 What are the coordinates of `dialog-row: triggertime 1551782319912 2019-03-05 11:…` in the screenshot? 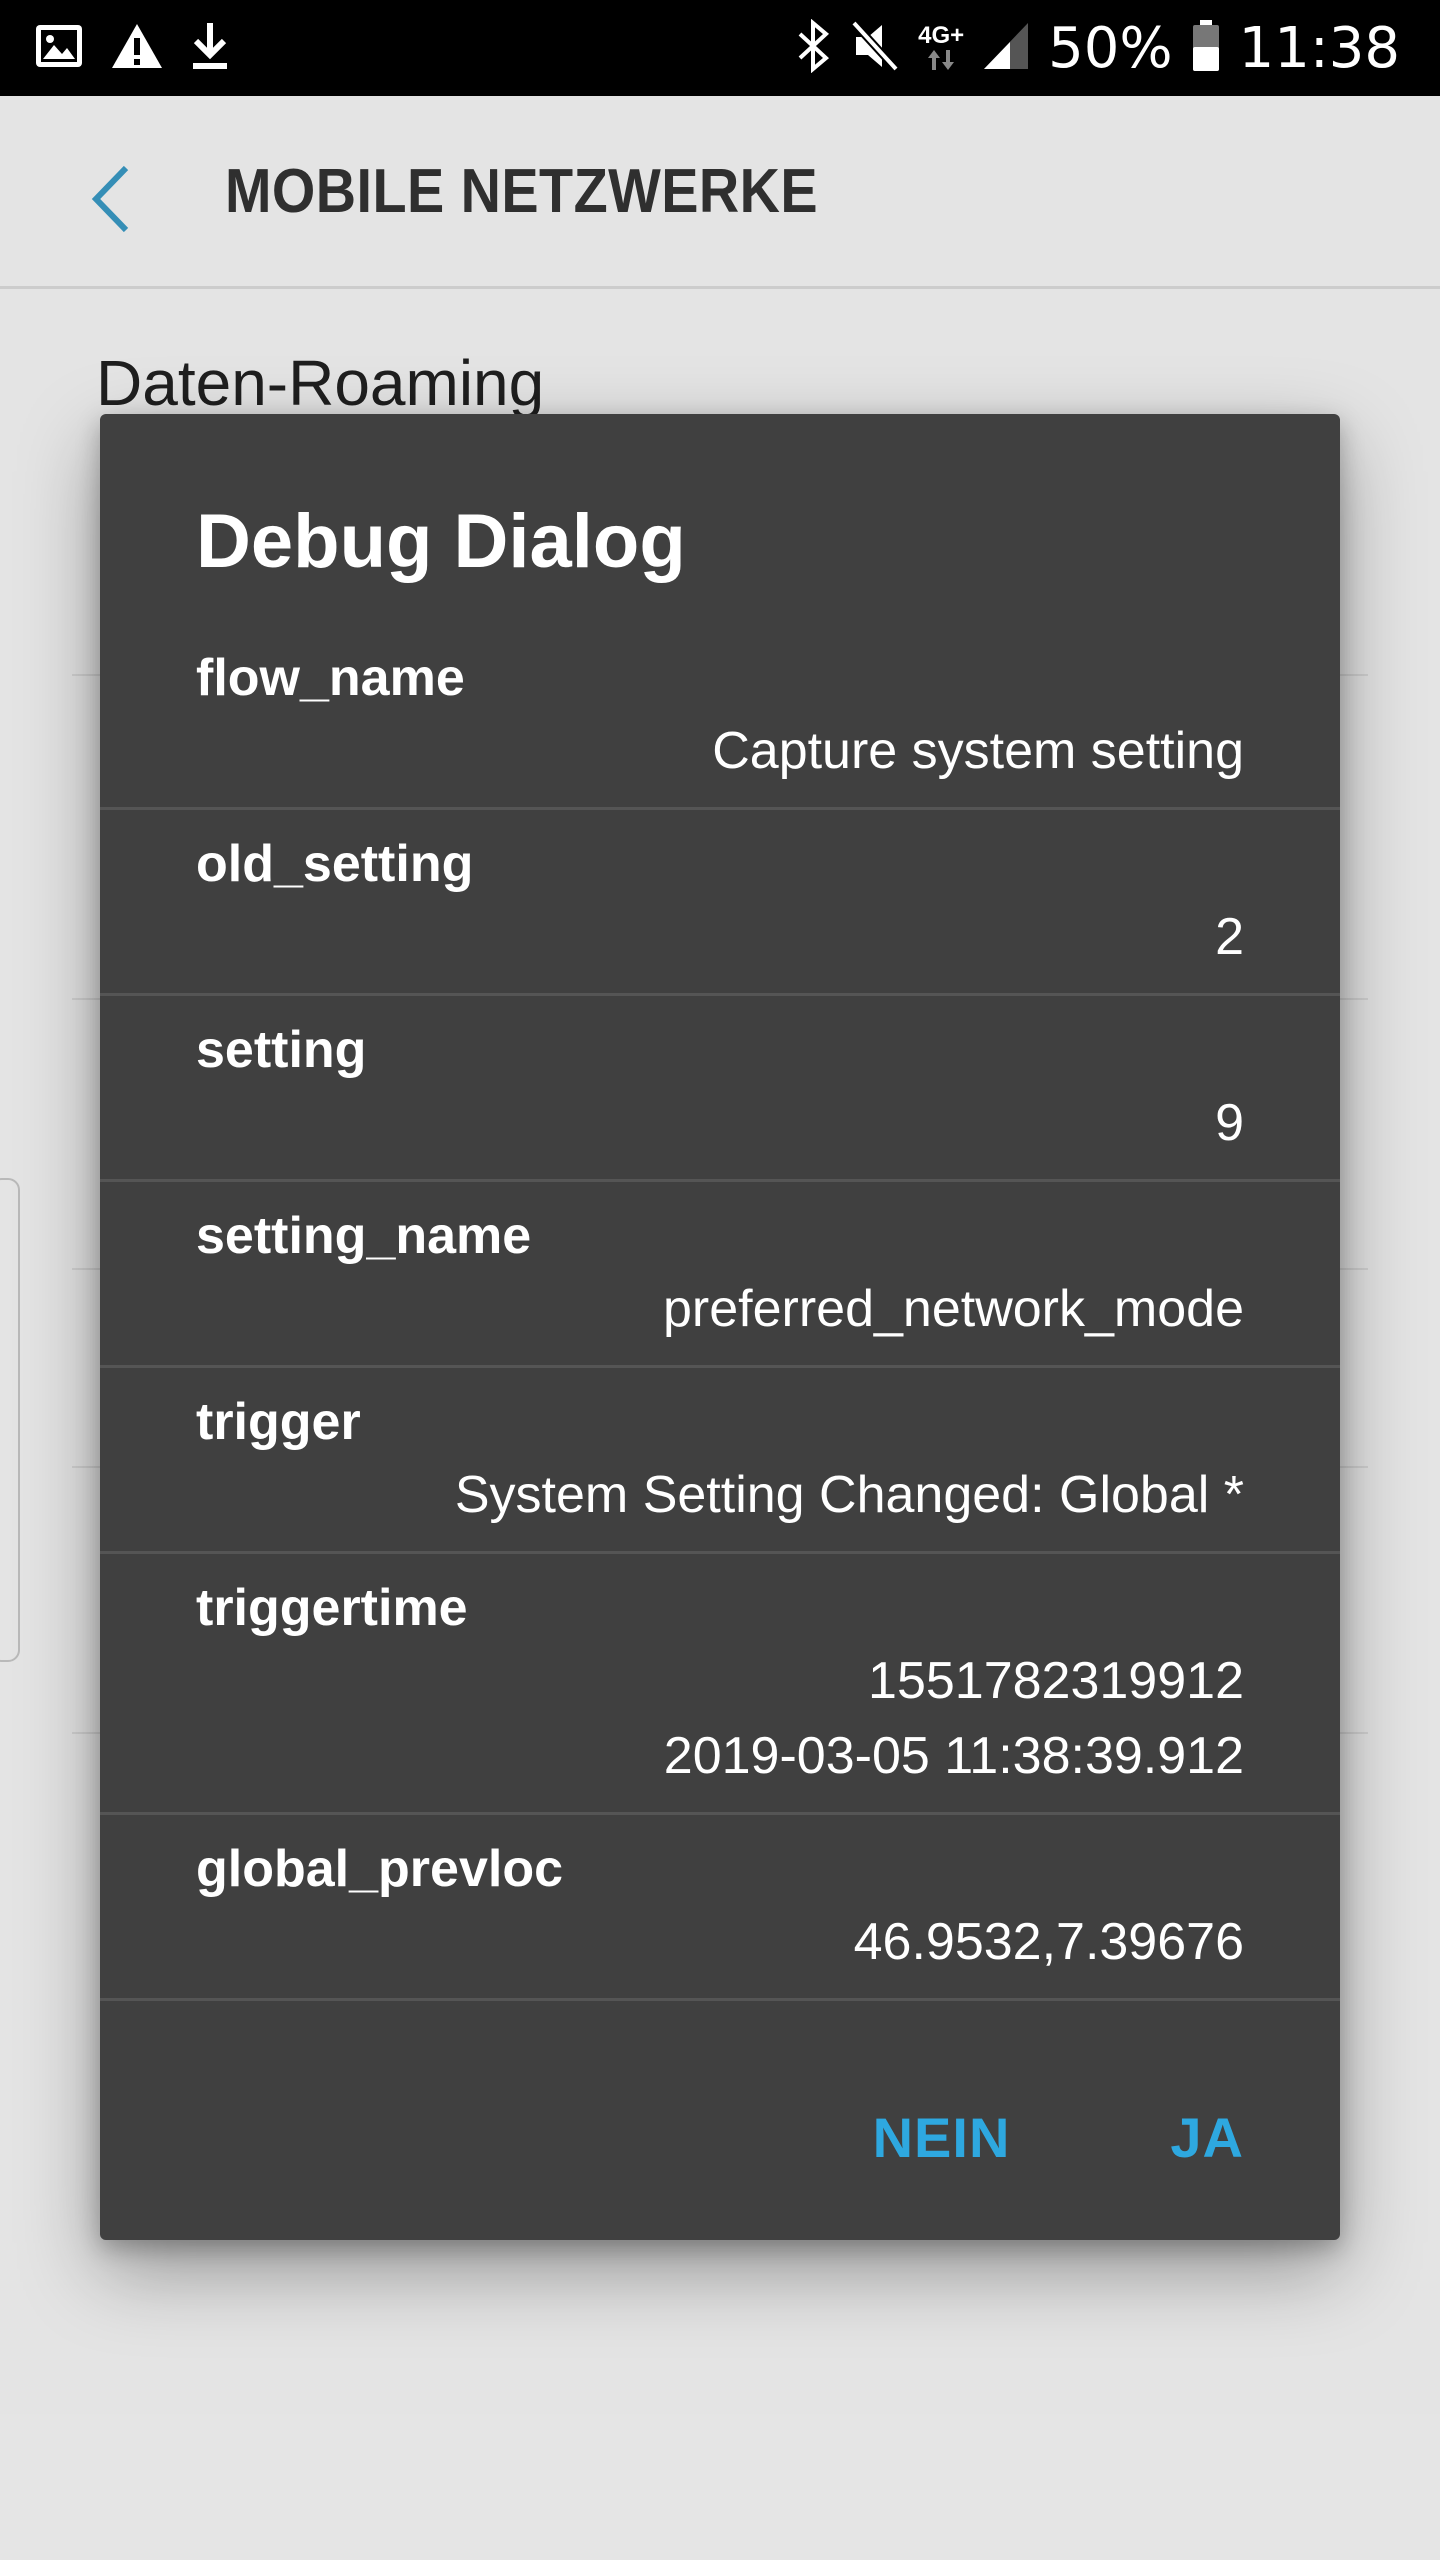 It's located at (720, 1684).